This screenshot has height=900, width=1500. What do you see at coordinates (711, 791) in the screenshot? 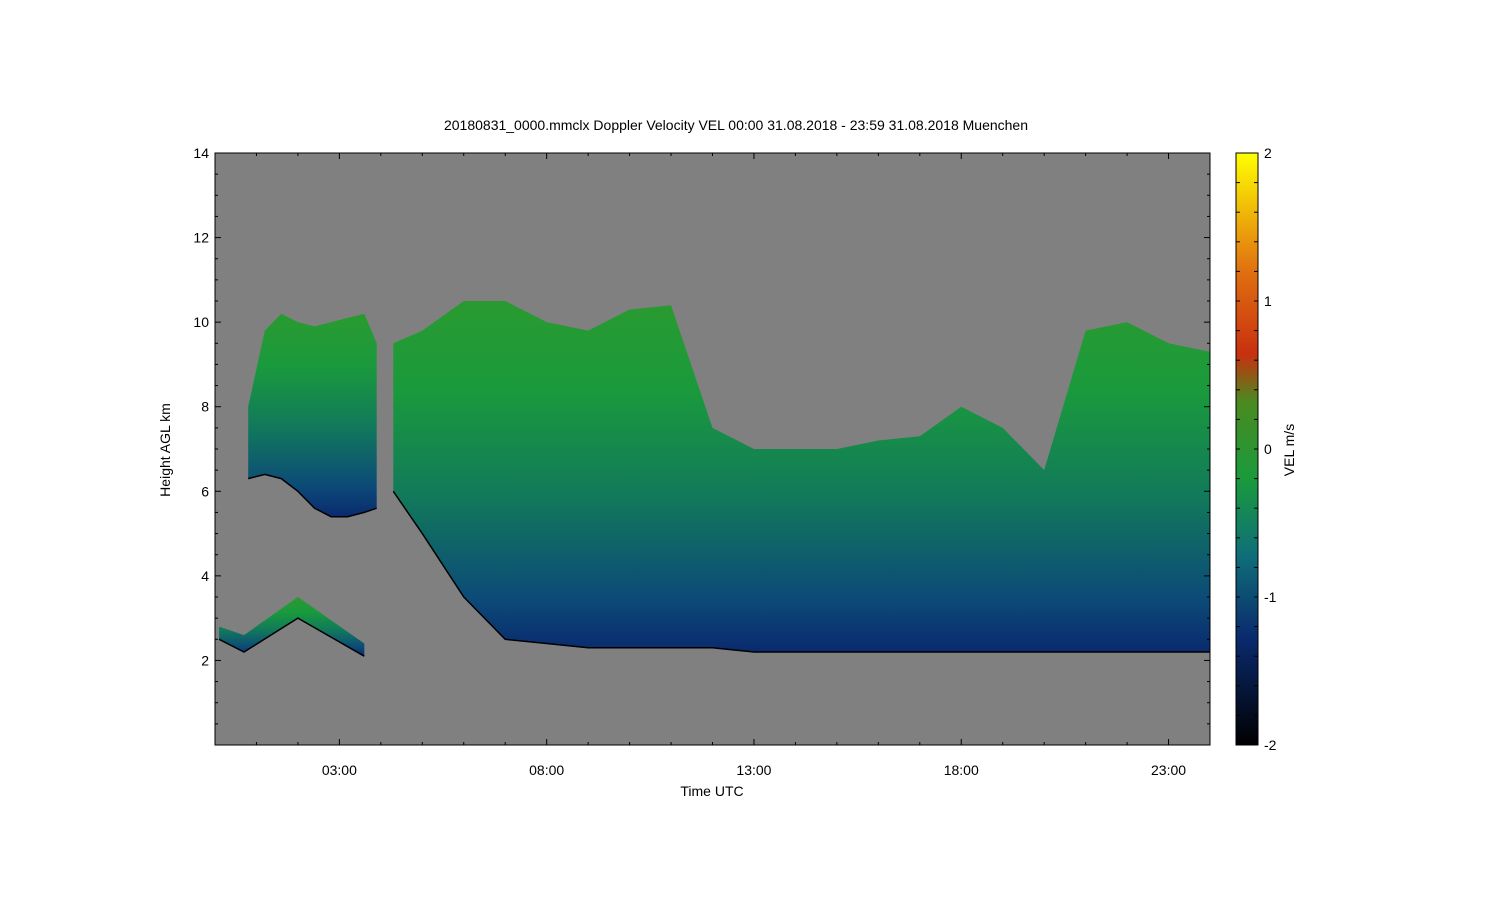
I see `x-axis-label: Time UTC` at bounding box center [711, 791].